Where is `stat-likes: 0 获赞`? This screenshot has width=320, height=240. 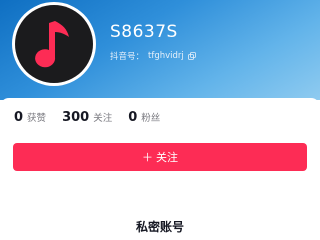 stat-likes: 0 获赞 is located at coordinates (30, 117).